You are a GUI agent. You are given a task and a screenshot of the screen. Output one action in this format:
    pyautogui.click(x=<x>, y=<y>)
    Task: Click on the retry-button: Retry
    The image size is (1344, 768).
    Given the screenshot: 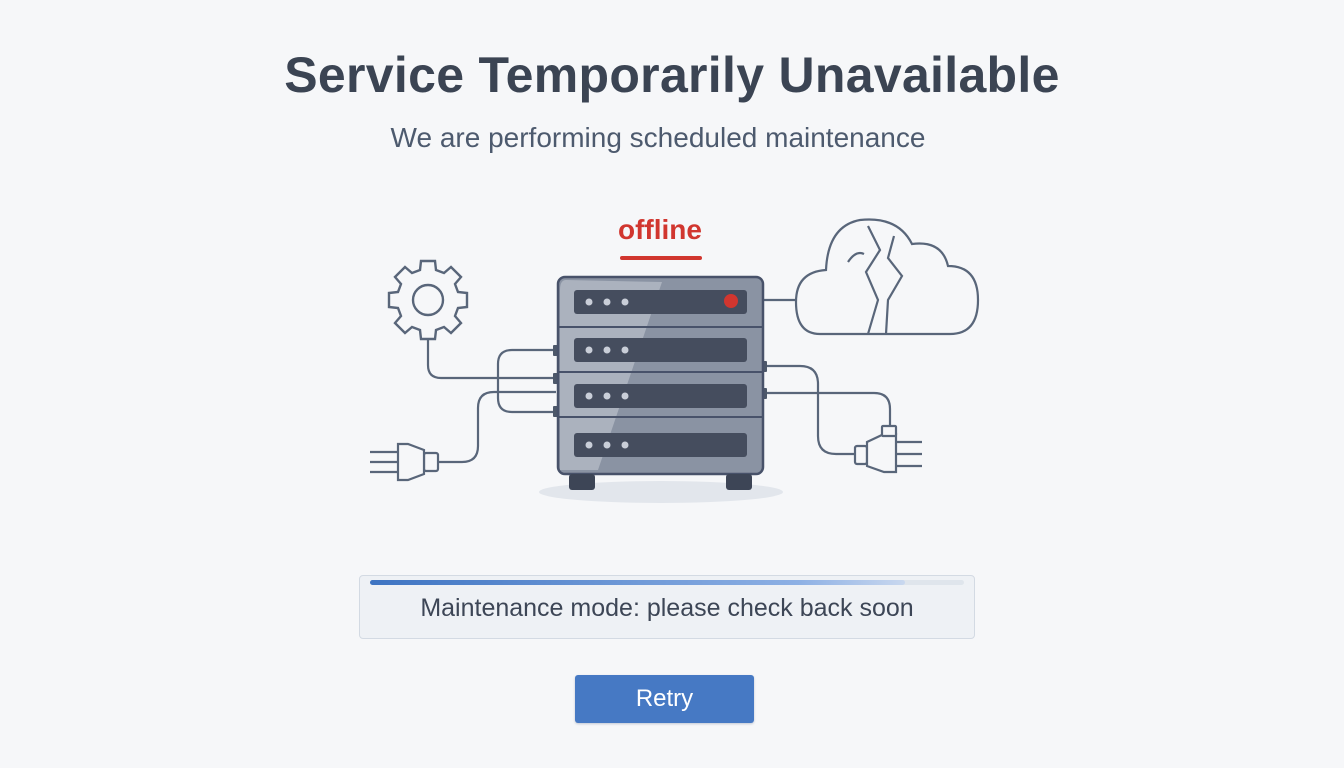 What is the action you would take?
    pyautogui.click(x=664, y=699)
    